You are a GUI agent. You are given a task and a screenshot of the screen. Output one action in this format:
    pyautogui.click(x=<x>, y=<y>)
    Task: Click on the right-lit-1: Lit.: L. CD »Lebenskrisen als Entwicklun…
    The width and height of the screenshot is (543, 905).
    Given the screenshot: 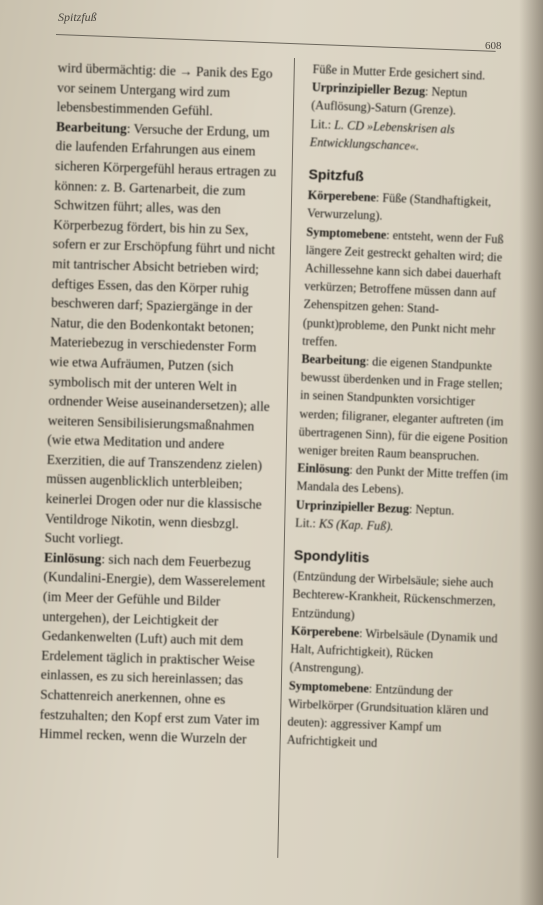 What is the action you would take?
    pyautogui.click(x=382, y=134)
    